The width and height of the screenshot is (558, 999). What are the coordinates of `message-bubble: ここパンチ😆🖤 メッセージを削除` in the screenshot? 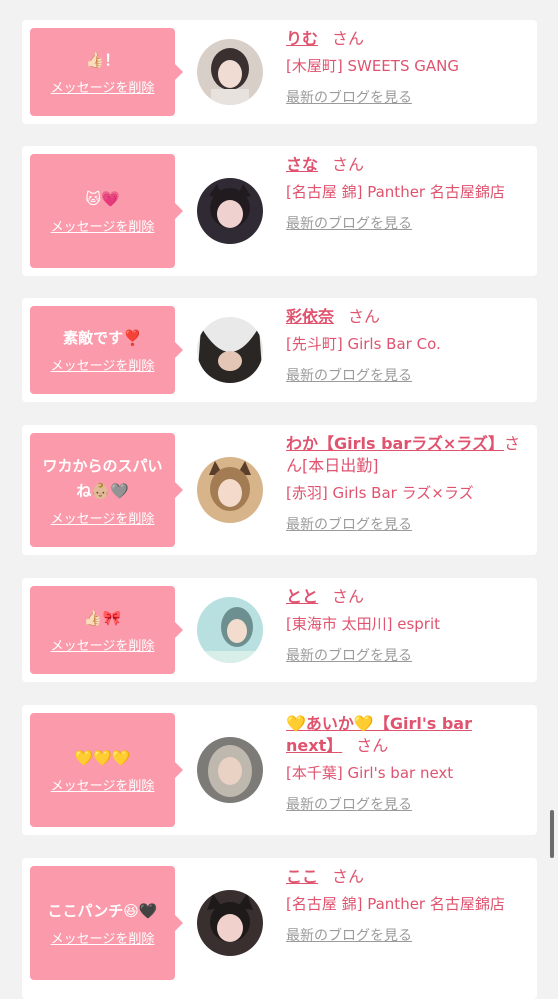 It's located at (106, 923).